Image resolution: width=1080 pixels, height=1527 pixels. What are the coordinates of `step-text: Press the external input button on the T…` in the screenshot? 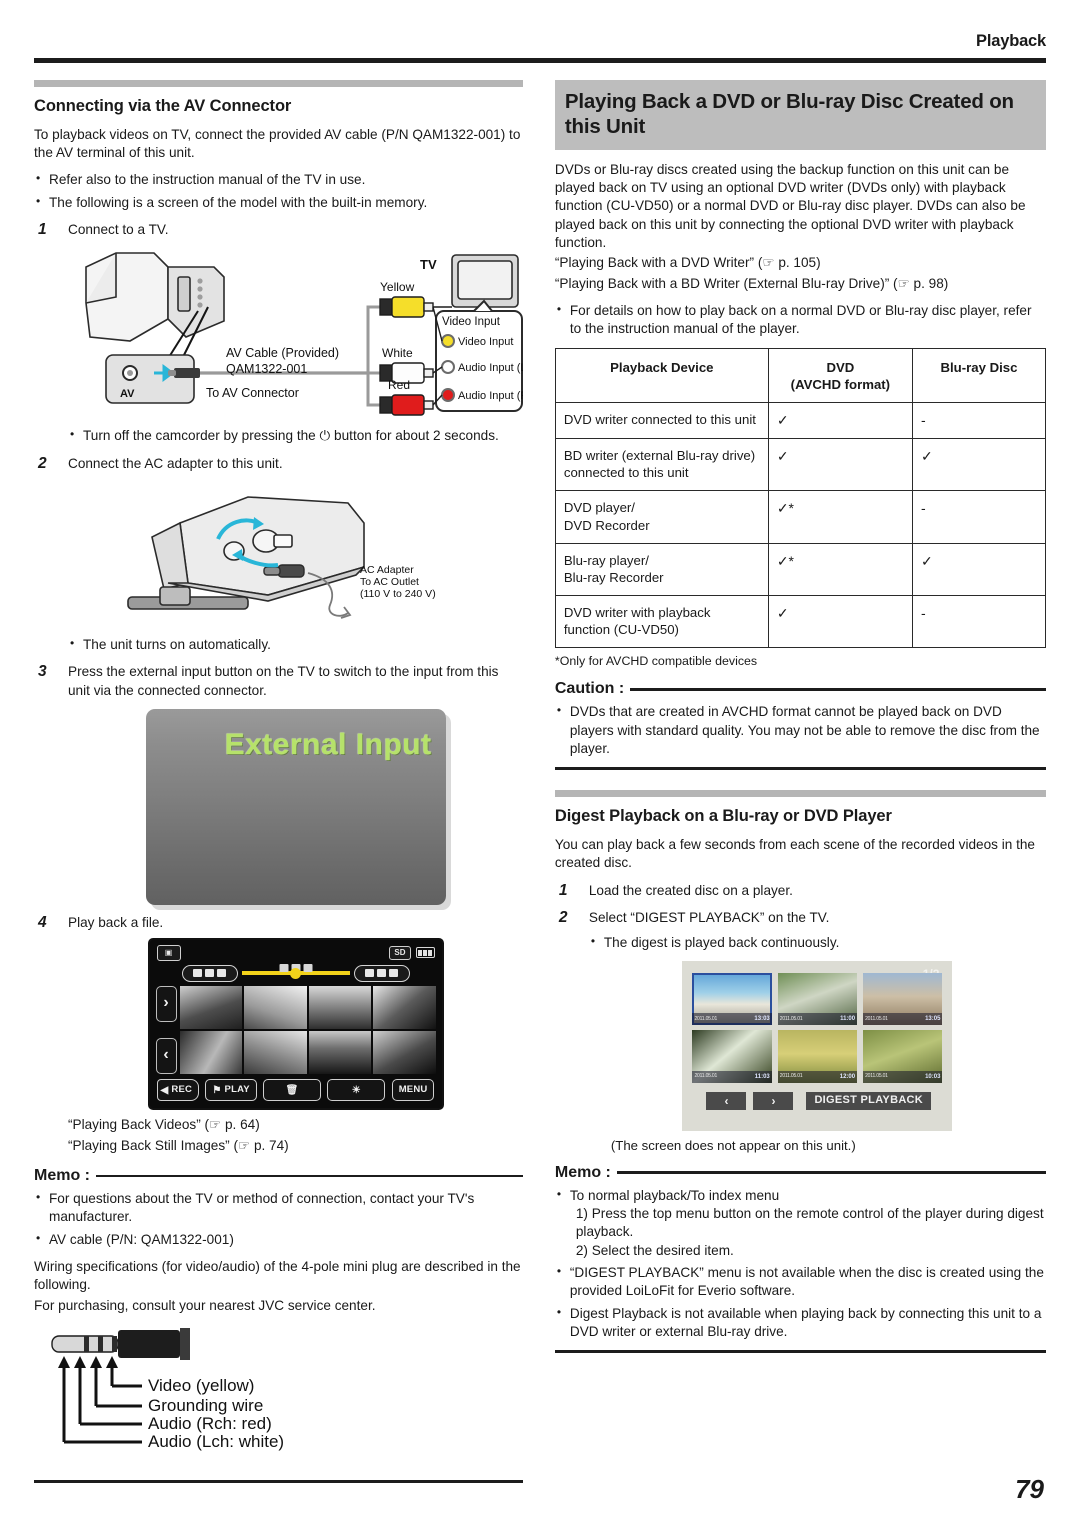 It's located at (283, 681).